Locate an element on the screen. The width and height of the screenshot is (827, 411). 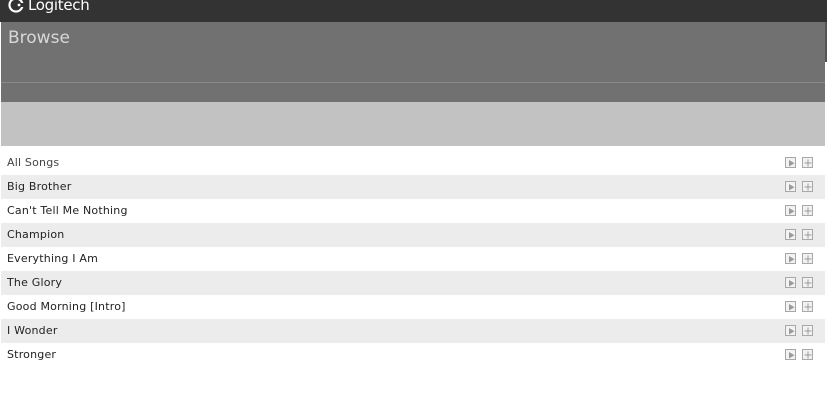
list-item: All Songs is located at coordinates (413, 163).